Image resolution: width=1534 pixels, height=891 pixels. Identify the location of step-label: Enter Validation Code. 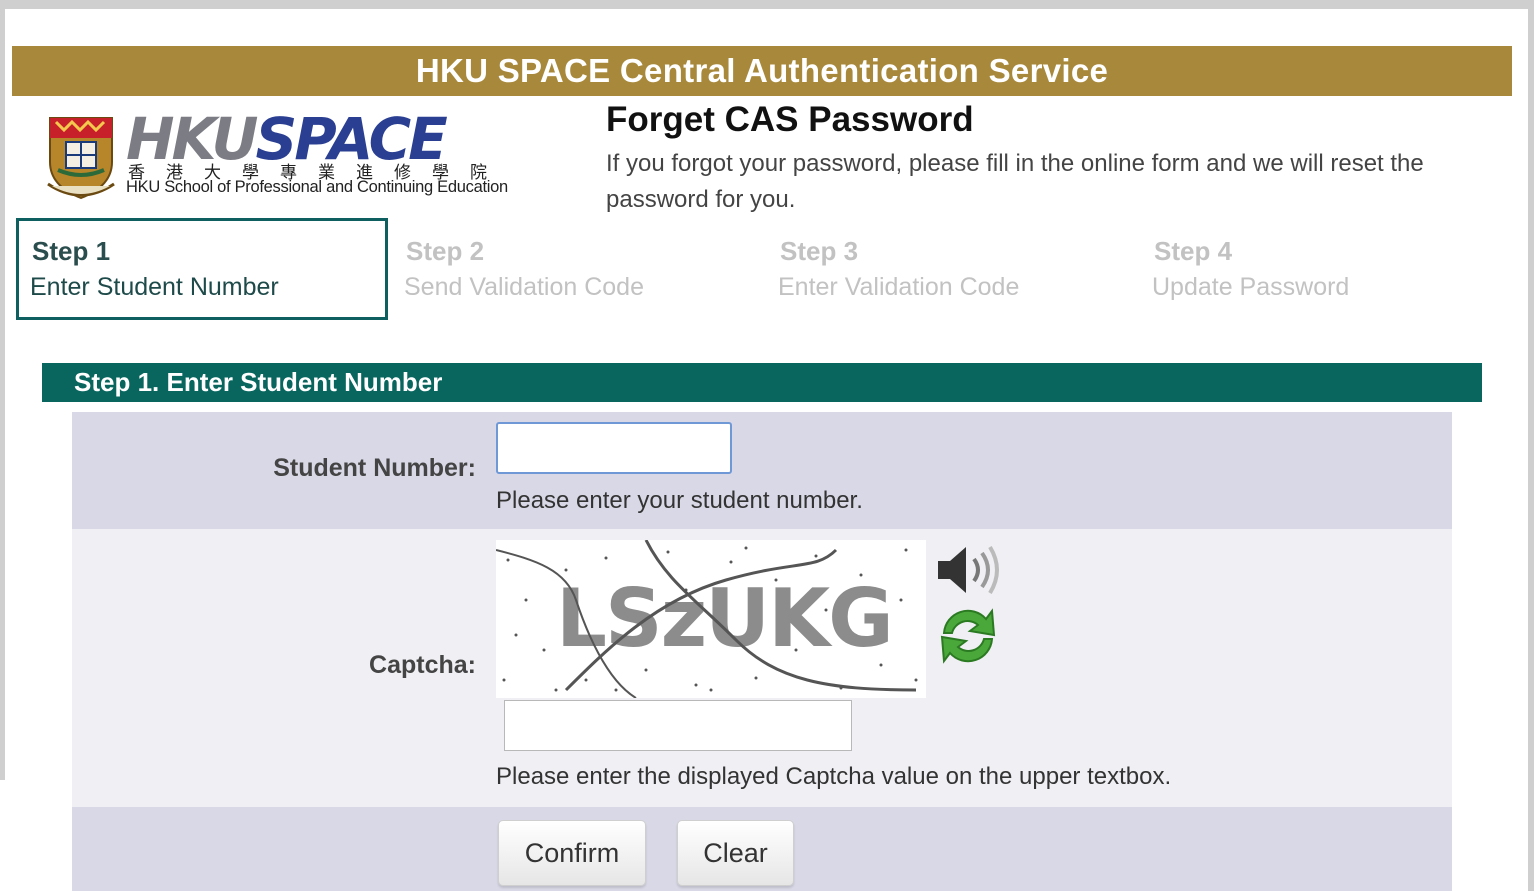
(899, 287).